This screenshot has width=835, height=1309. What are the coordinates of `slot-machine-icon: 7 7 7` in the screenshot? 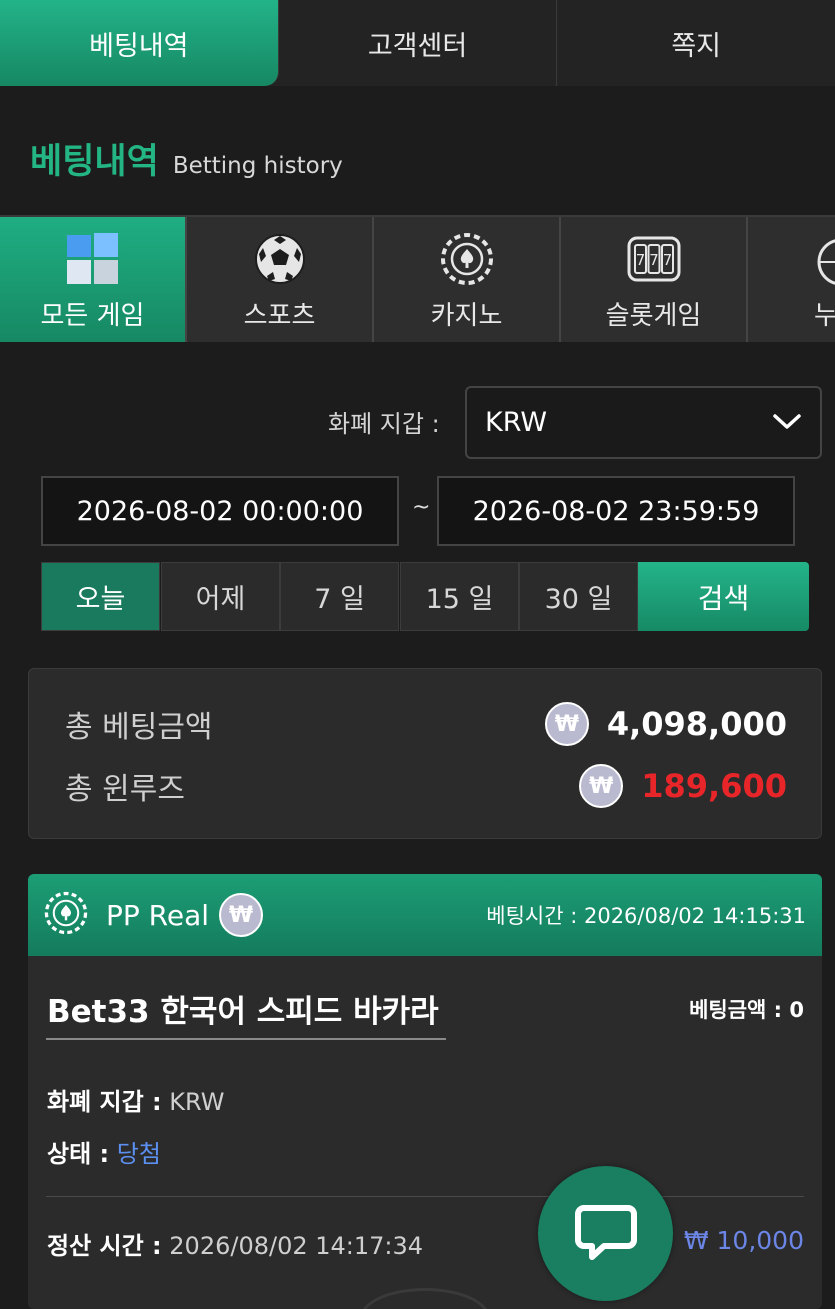 It's located at (654, 259).